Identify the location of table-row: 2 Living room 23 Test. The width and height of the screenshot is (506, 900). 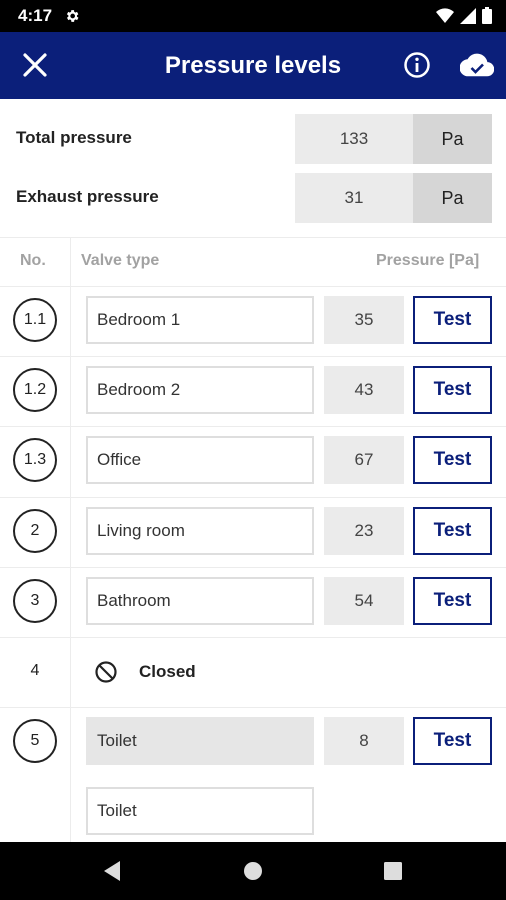
(253, 532).